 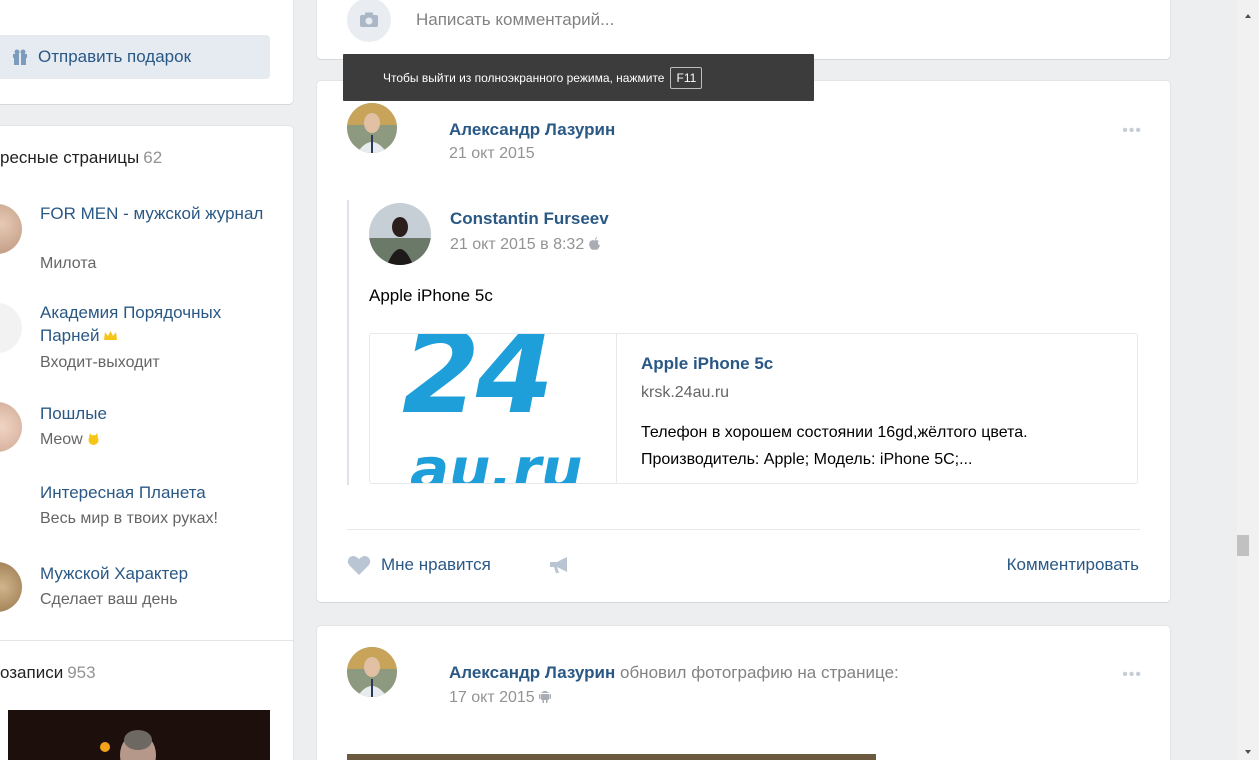 What do you see at coordinates (109, 599) in the screenshot?
I see `group-subtitle: Сделает ваш день` at bounding box center [109, 599].